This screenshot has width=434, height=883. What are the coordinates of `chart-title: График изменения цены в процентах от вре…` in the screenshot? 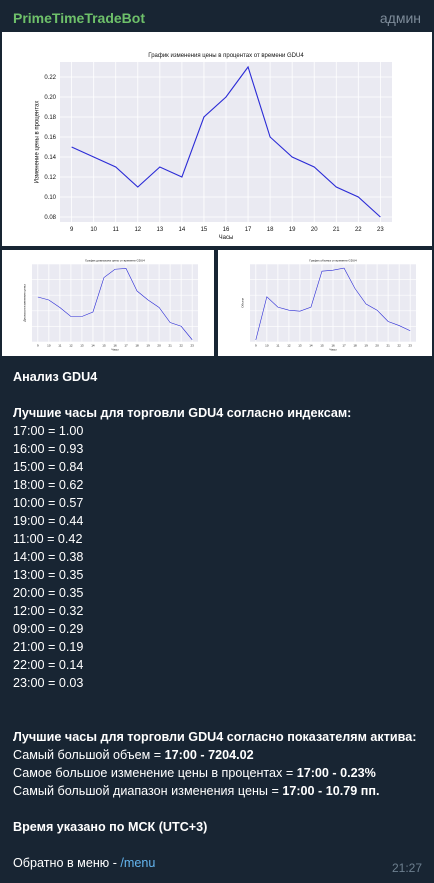 It's located at (226, 56).